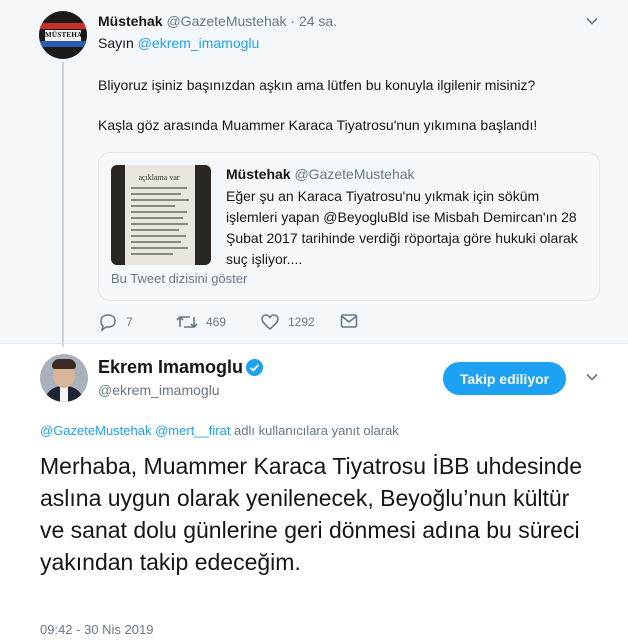  What do you see at coordinates (258, 174) in the screenshot?
I see `quoted-author-name: Müstehak` at bounding box center [258, 174].